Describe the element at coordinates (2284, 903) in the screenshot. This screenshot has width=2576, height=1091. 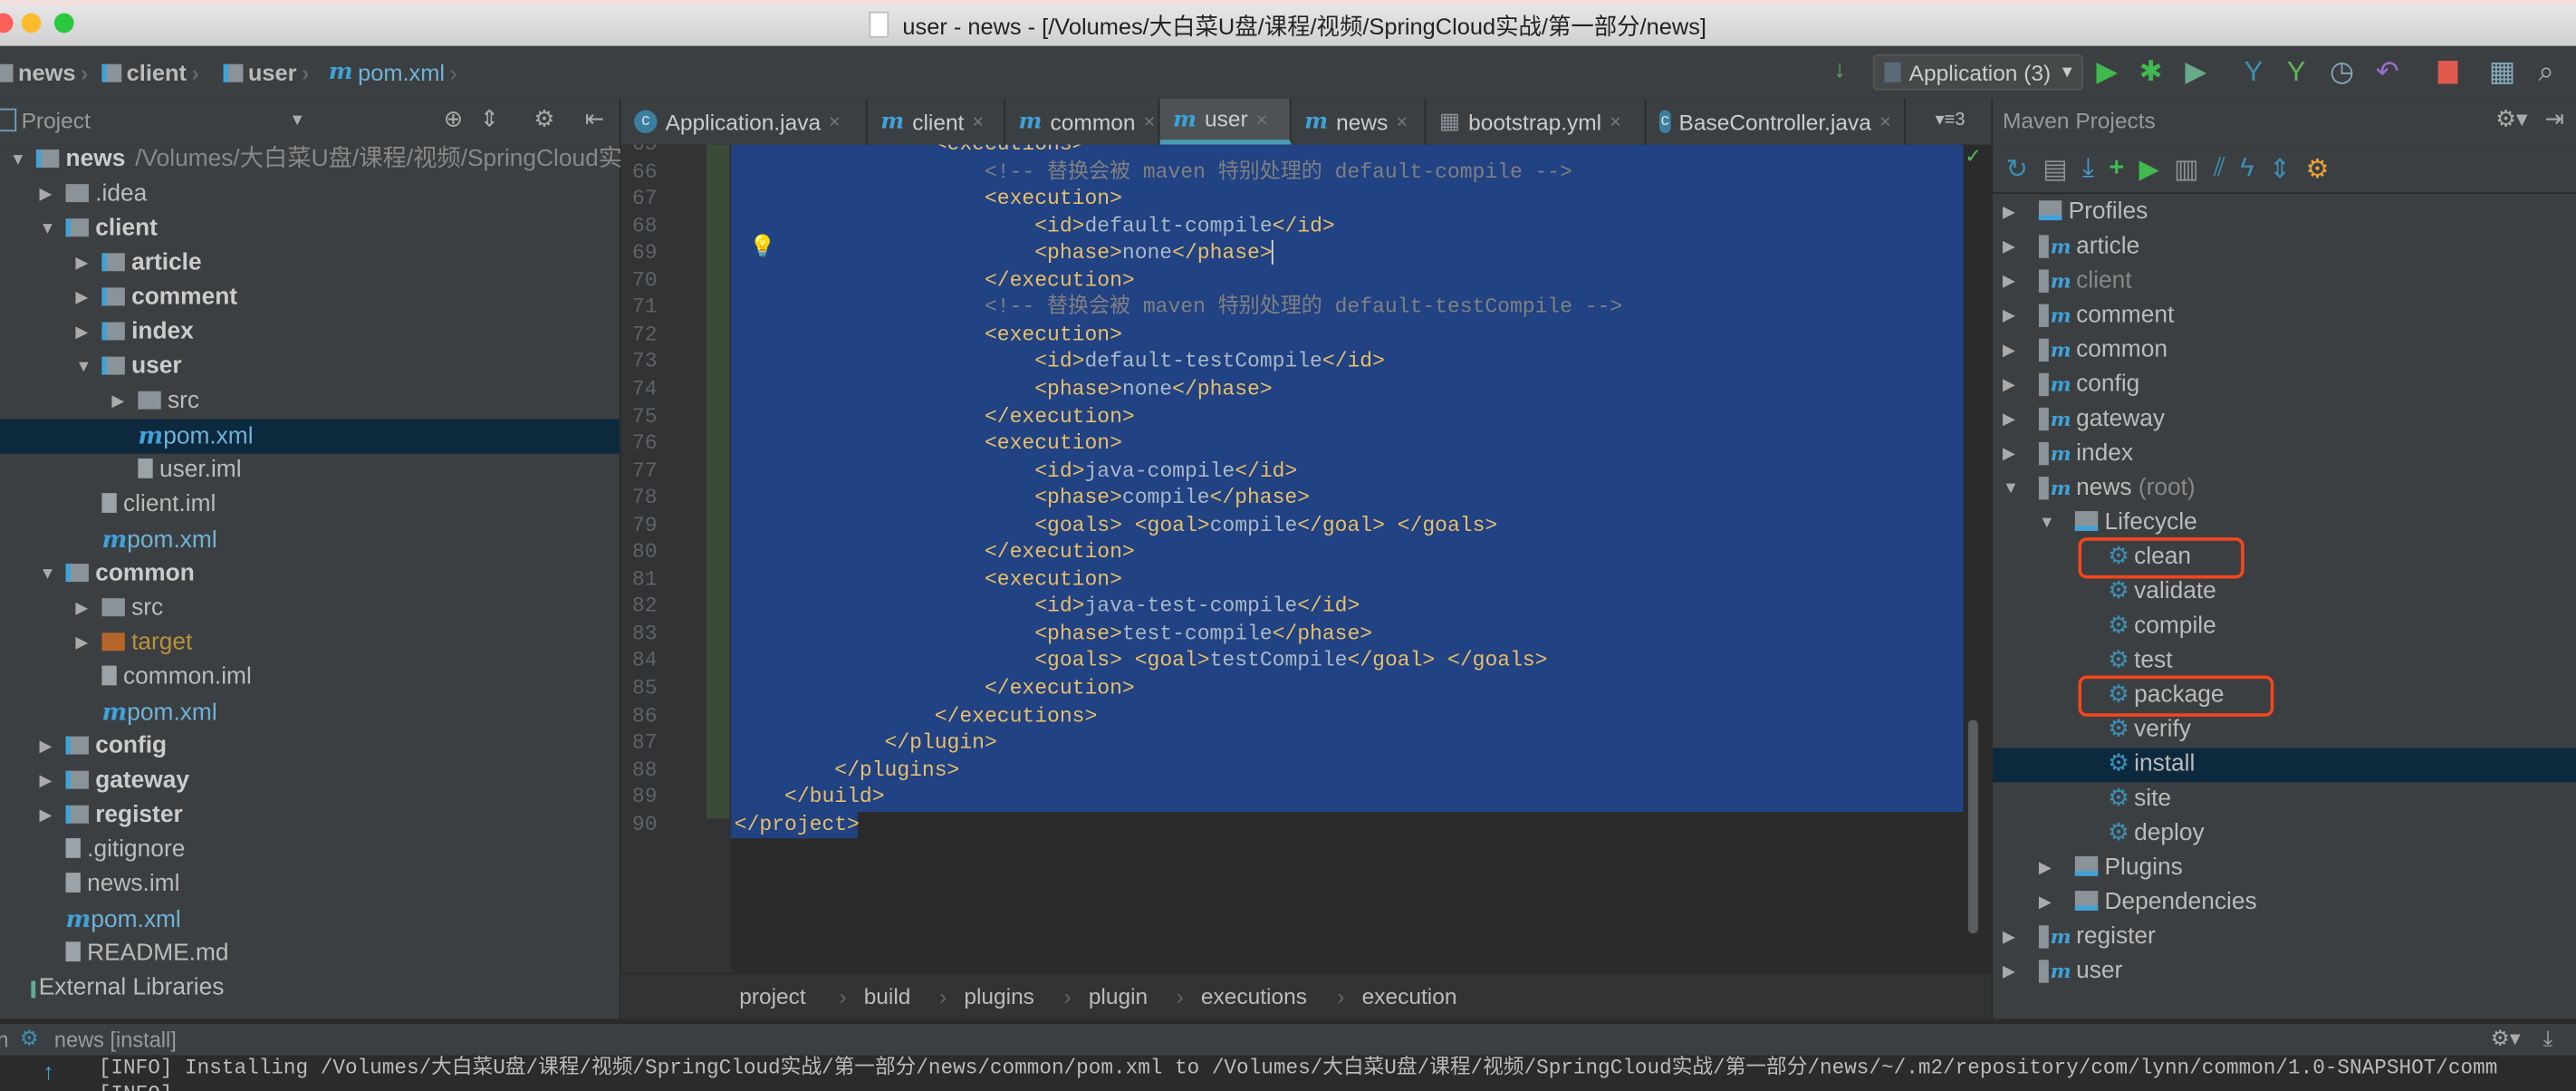
I see `maven-item-dependencies: ▶ Dependencies` at that location.